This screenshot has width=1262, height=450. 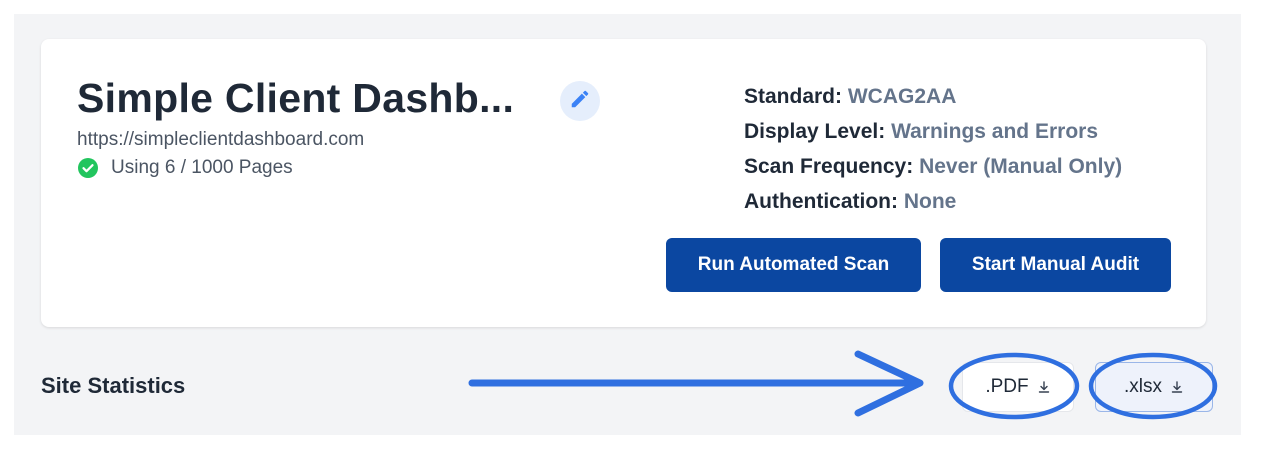 What do you see at coordinates (221, 139) in the screenshot?
I see `site-url: https://simpleclientdashboard.com` at bounding box center [221, 139].